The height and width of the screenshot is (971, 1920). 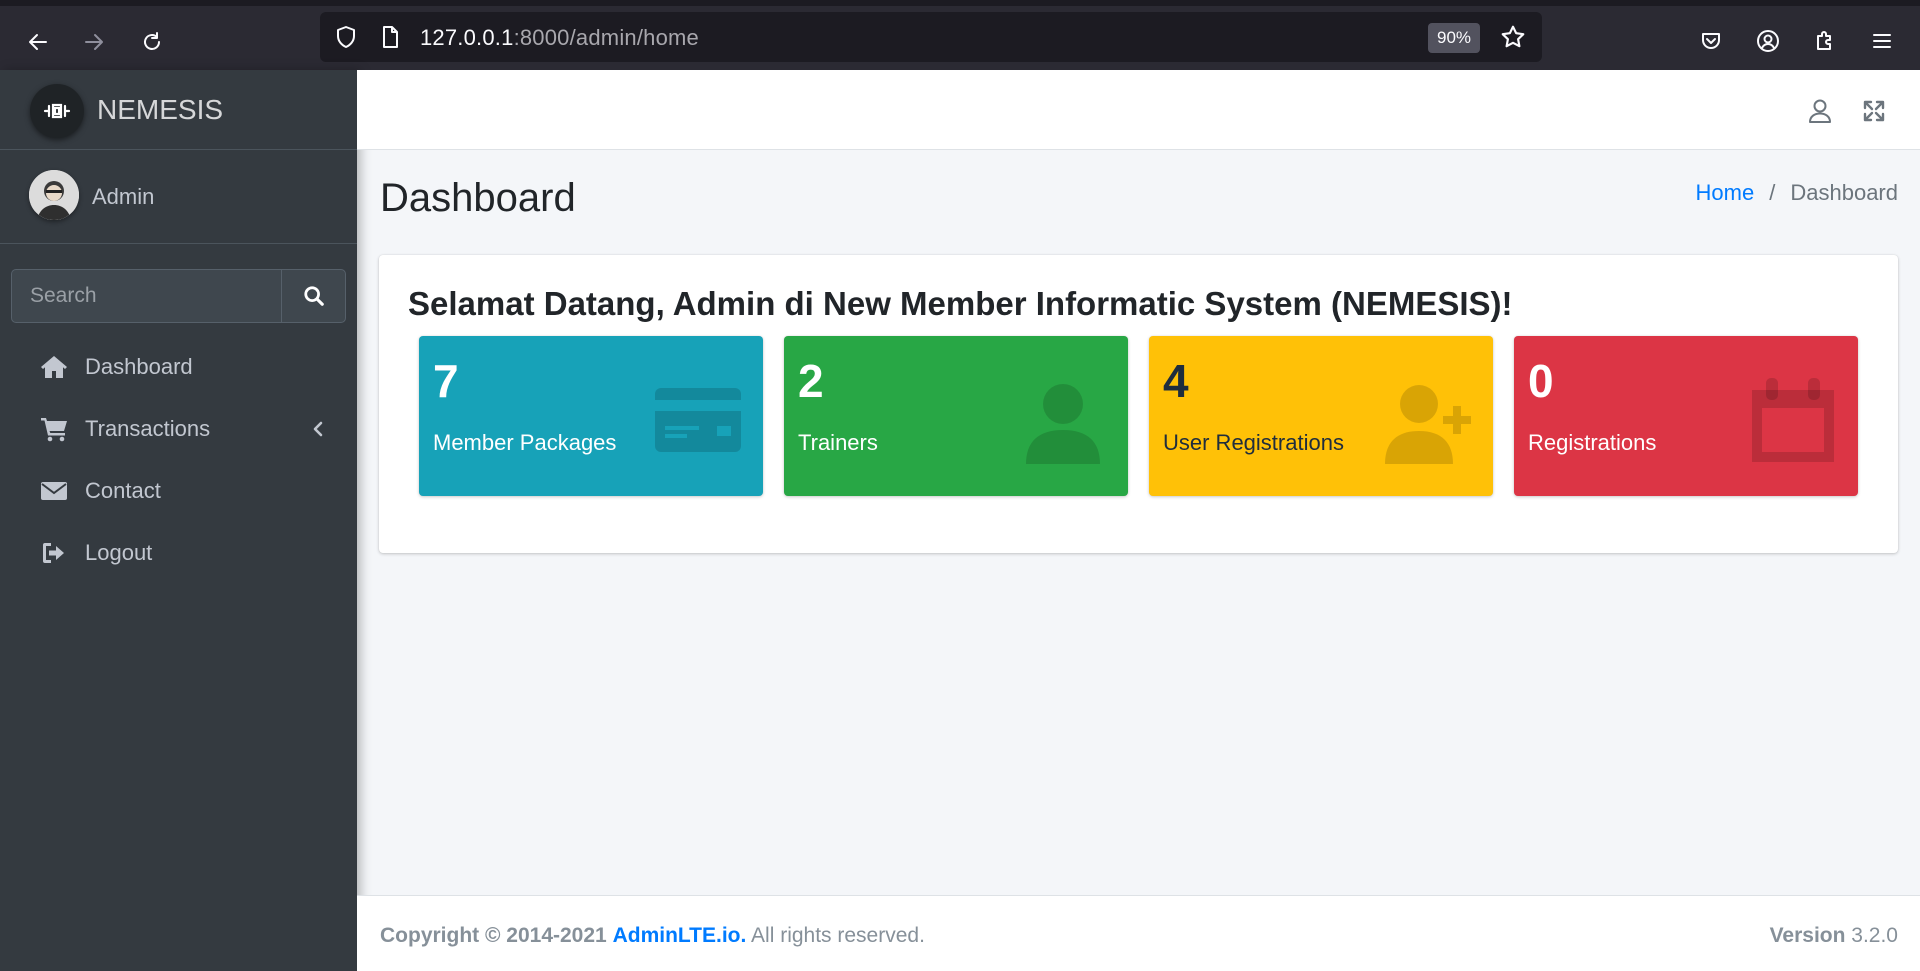 What do you see at coordinates (1592, 442) in the screenshot?
I see `stat-label: Registrations` at bounding box center [1592, 442].